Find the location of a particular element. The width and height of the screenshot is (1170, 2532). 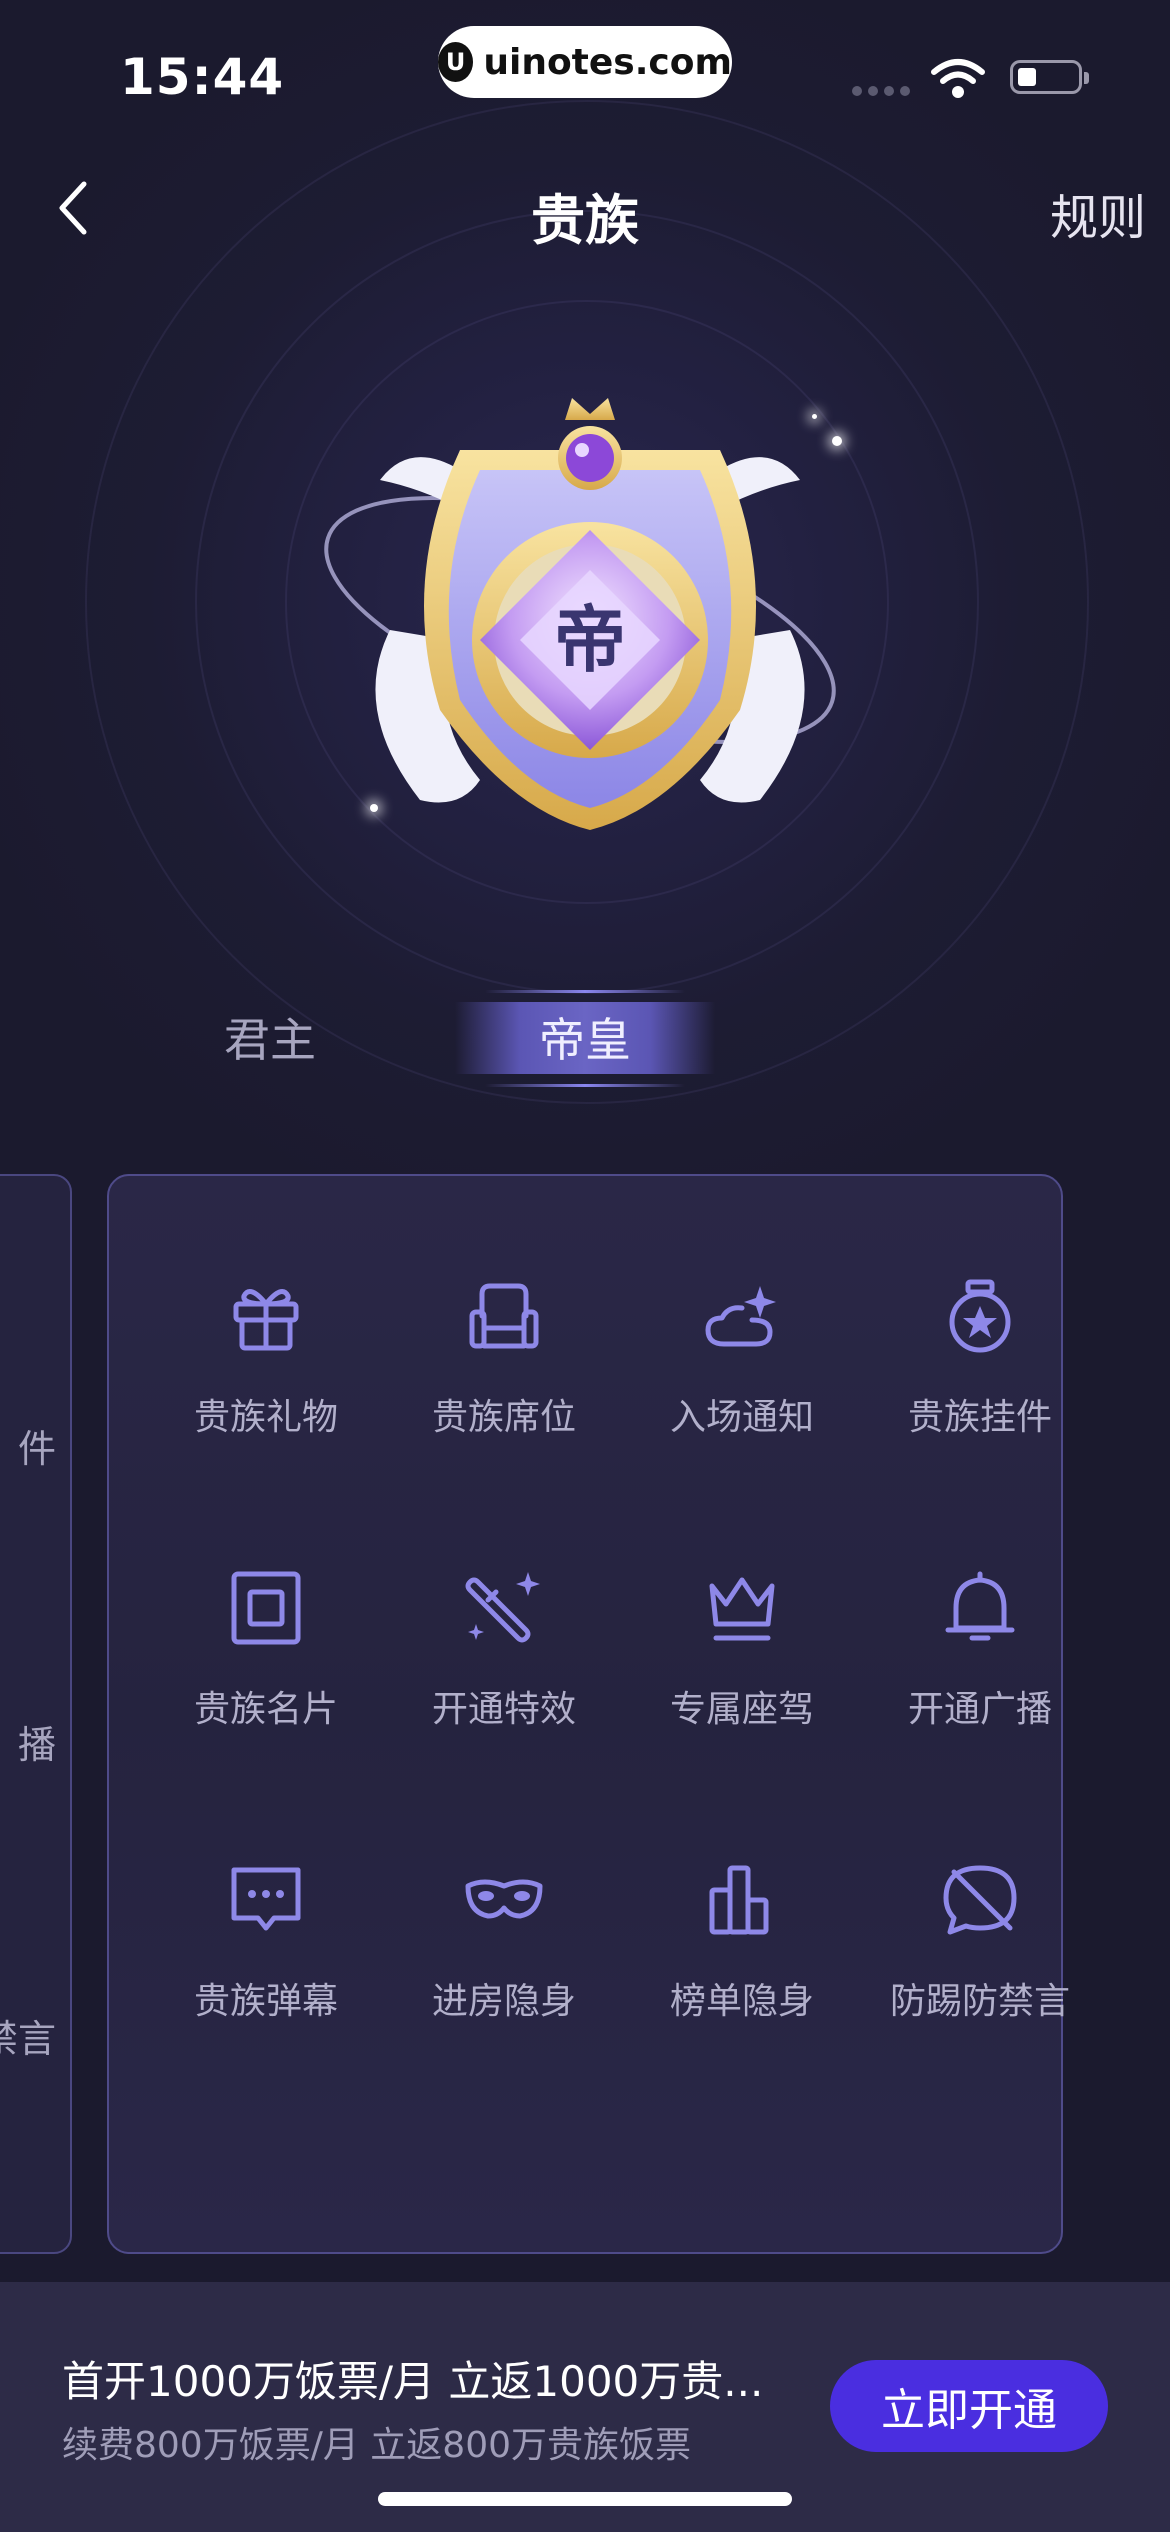

renewal-offer: 续费800万饭票/月 立返800万贵族饭票 is located at coordinates (376, 2445).